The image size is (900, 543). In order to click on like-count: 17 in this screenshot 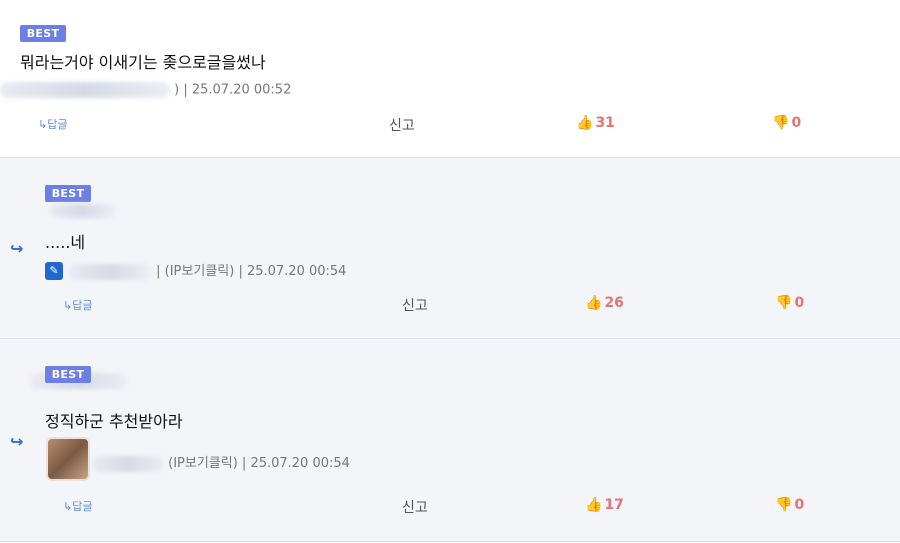, I will do `click(614, 505)`.